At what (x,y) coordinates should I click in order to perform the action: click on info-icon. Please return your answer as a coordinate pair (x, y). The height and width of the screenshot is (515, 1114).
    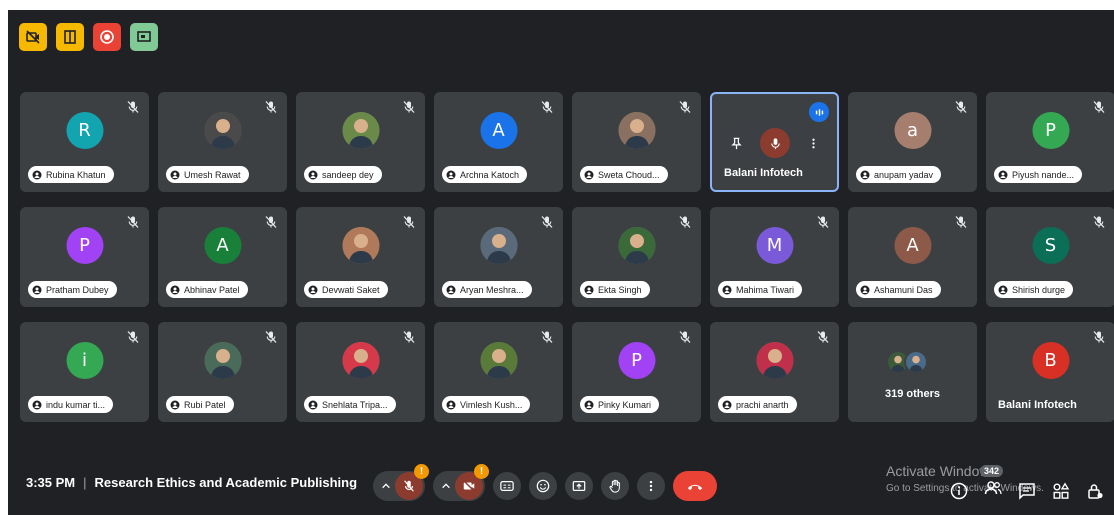
    Looking at the image, I should click on (959, 491).